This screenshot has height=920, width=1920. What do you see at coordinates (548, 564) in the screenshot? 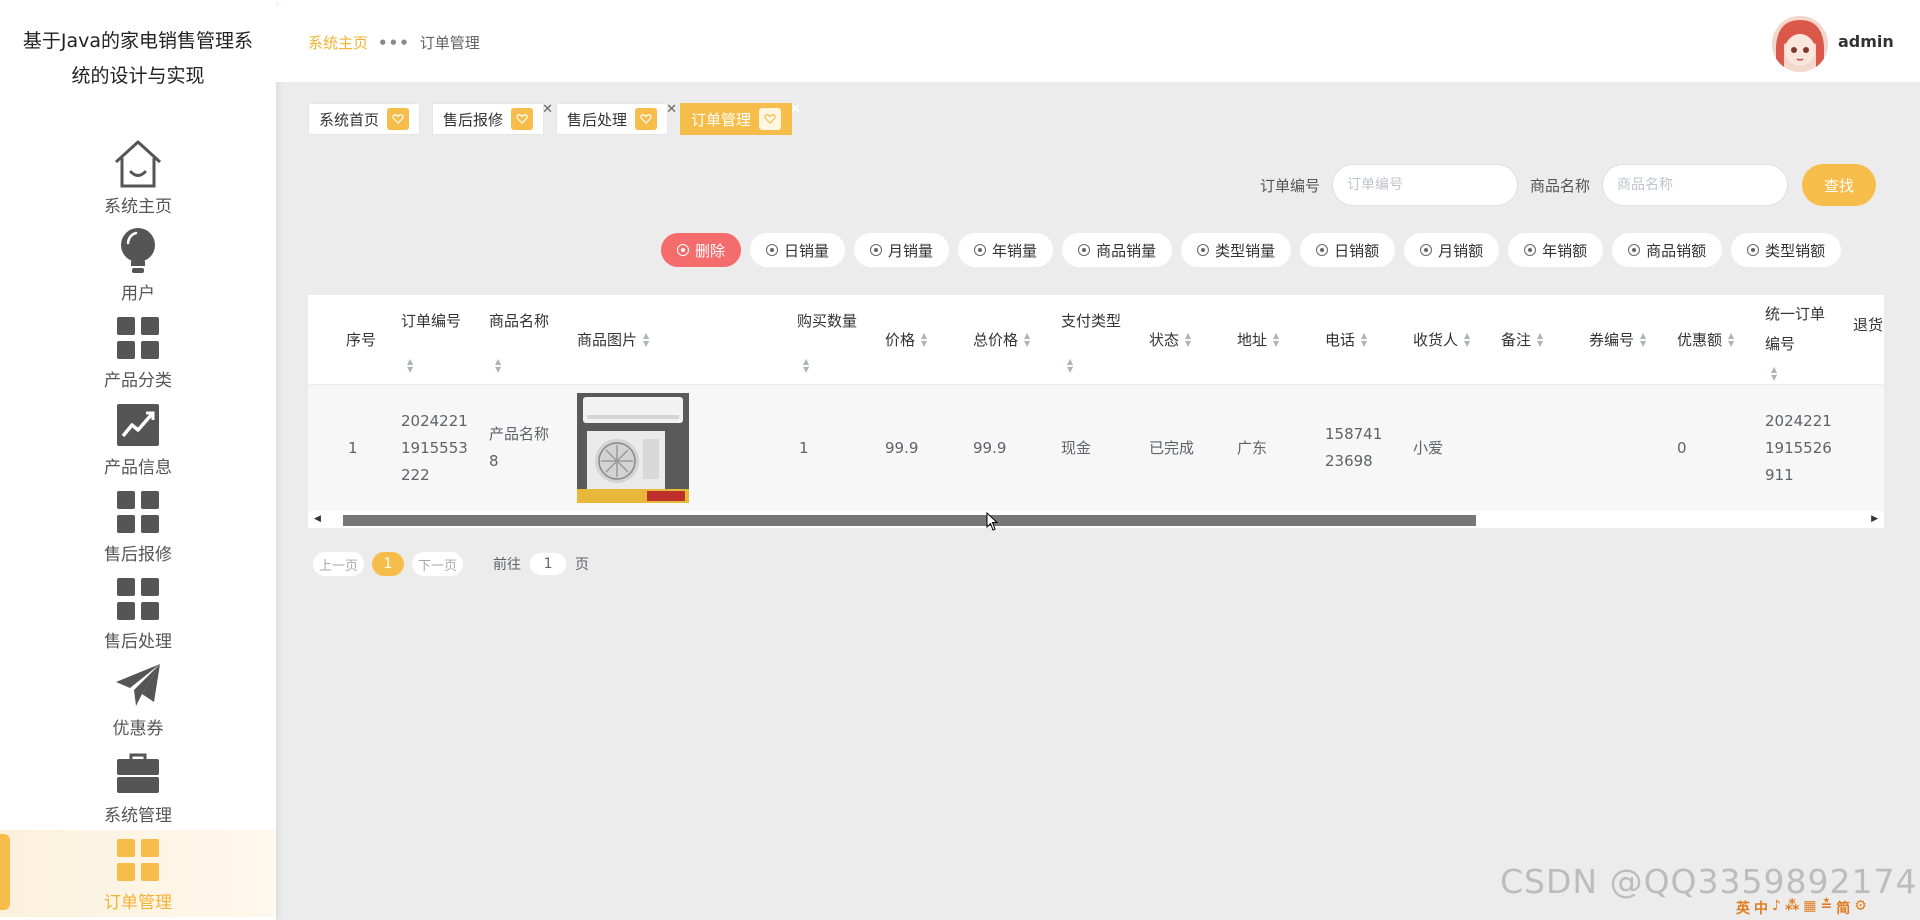
I see `goto-page-input` at bounding box center [548, 564].